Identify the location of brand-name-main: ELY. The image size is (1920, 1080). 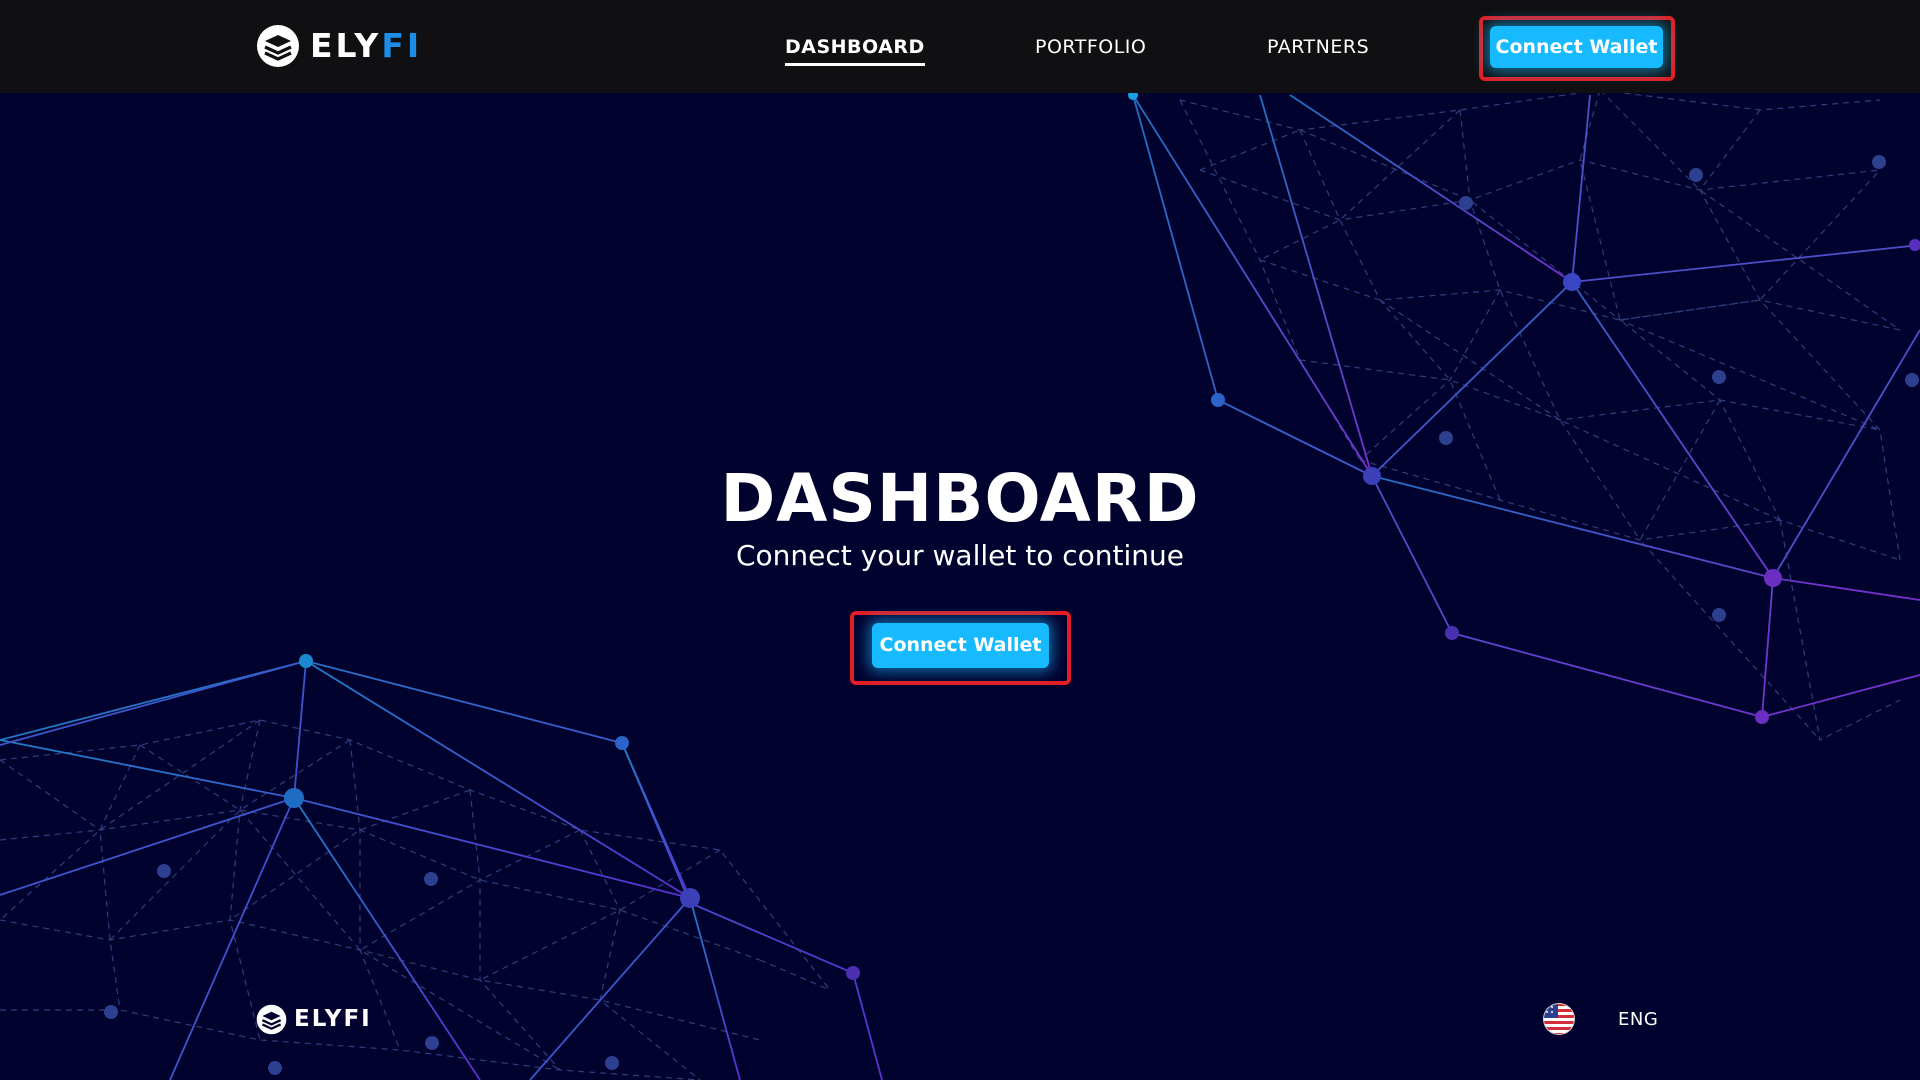
(346, 45).